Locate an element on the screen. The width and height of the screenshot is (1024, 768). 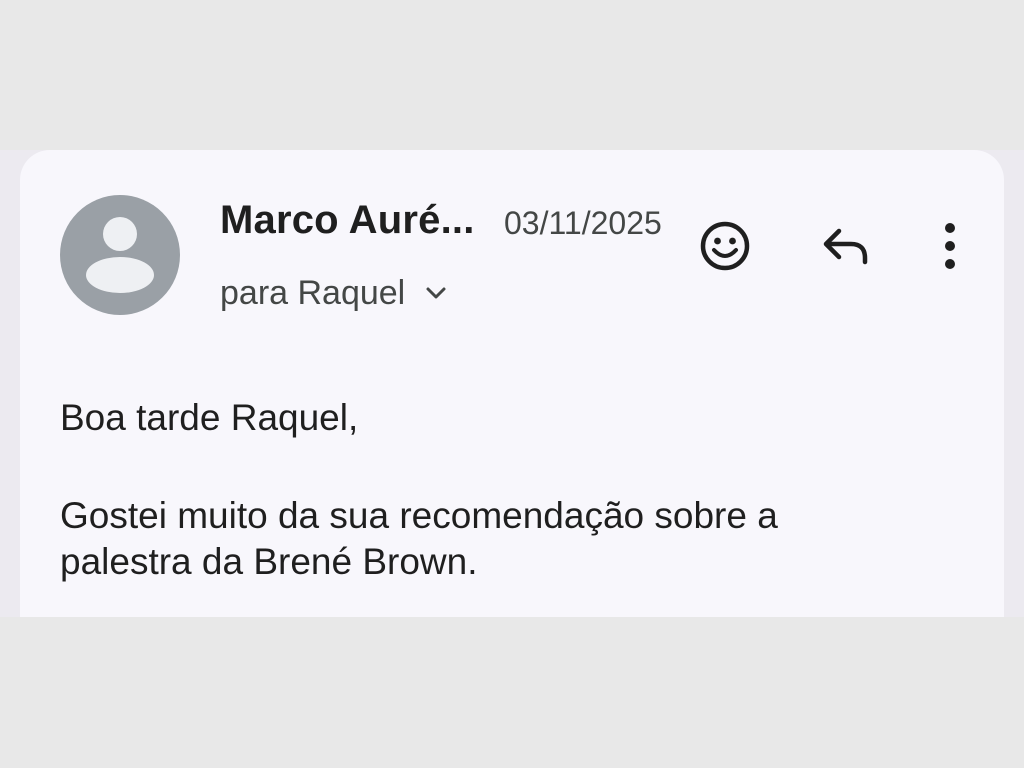
more-options-button is located at coordinates (950, 246).